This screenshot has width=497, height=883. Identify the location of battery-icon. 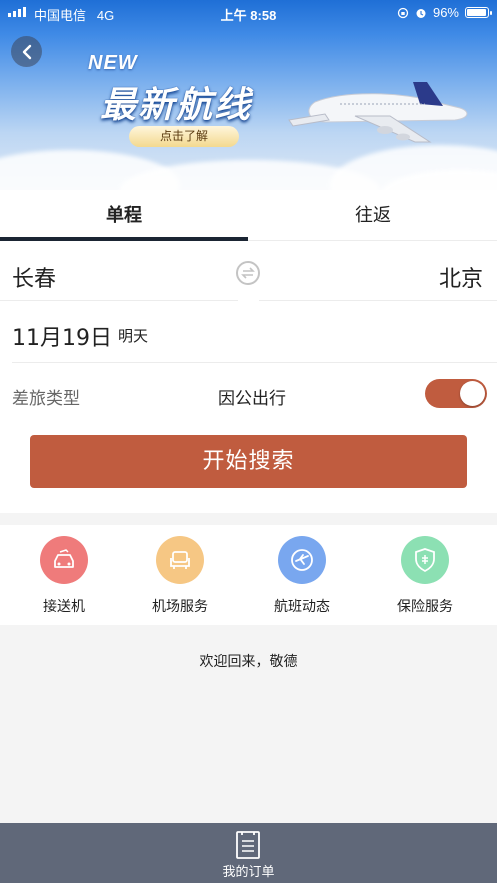
(478, 12).